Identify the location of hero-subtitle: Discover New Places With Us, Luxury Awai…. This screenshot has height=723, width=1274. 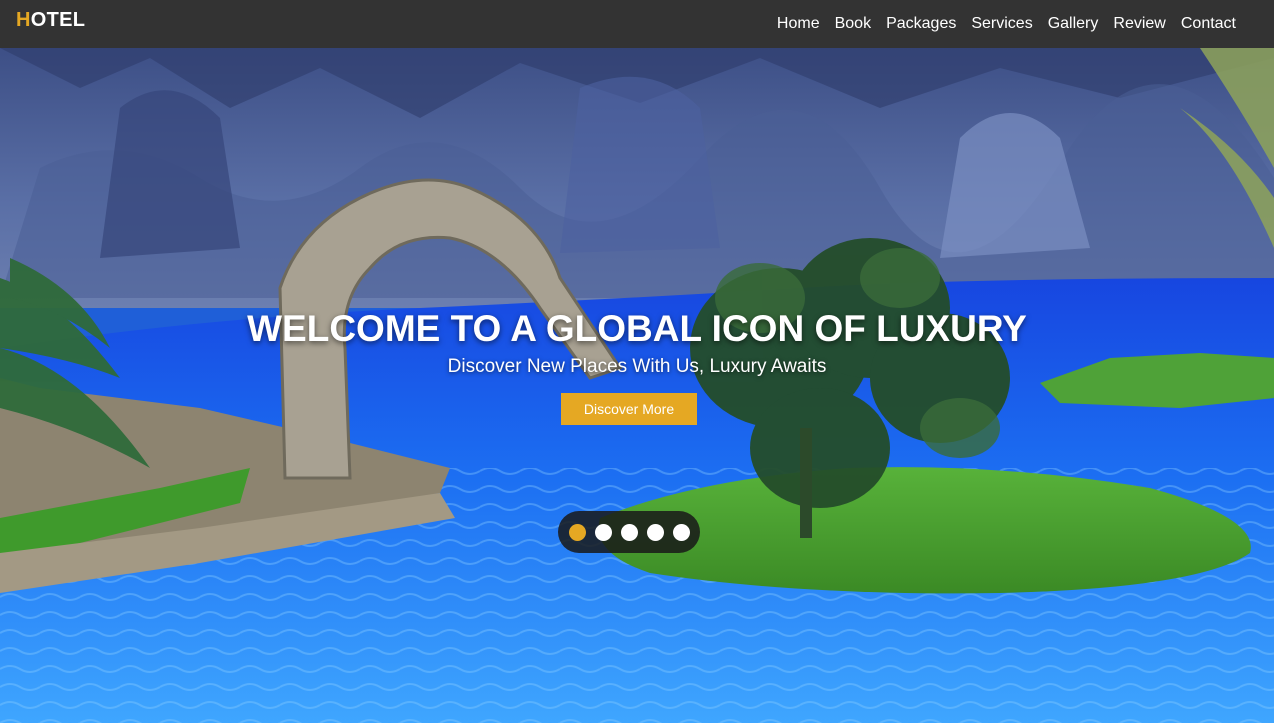
(637, 366).